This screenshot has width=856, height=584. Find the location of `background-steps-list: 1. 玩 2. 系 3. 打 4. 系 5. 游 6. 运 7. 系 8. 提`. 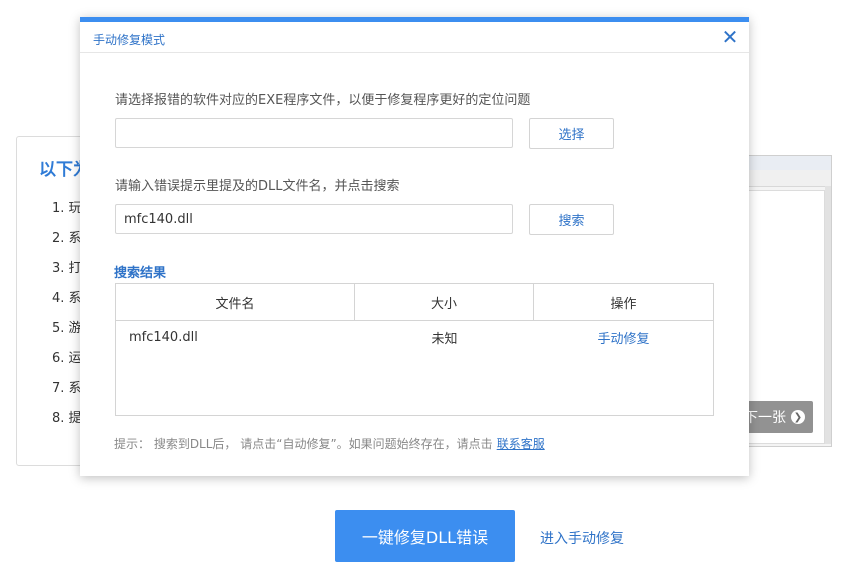

background-steps-list: 1. 玩 2. 系 3. 打 4. 系 5. 游 6. 运 7. 系 8. 提 is located at coordinates (67, 317).